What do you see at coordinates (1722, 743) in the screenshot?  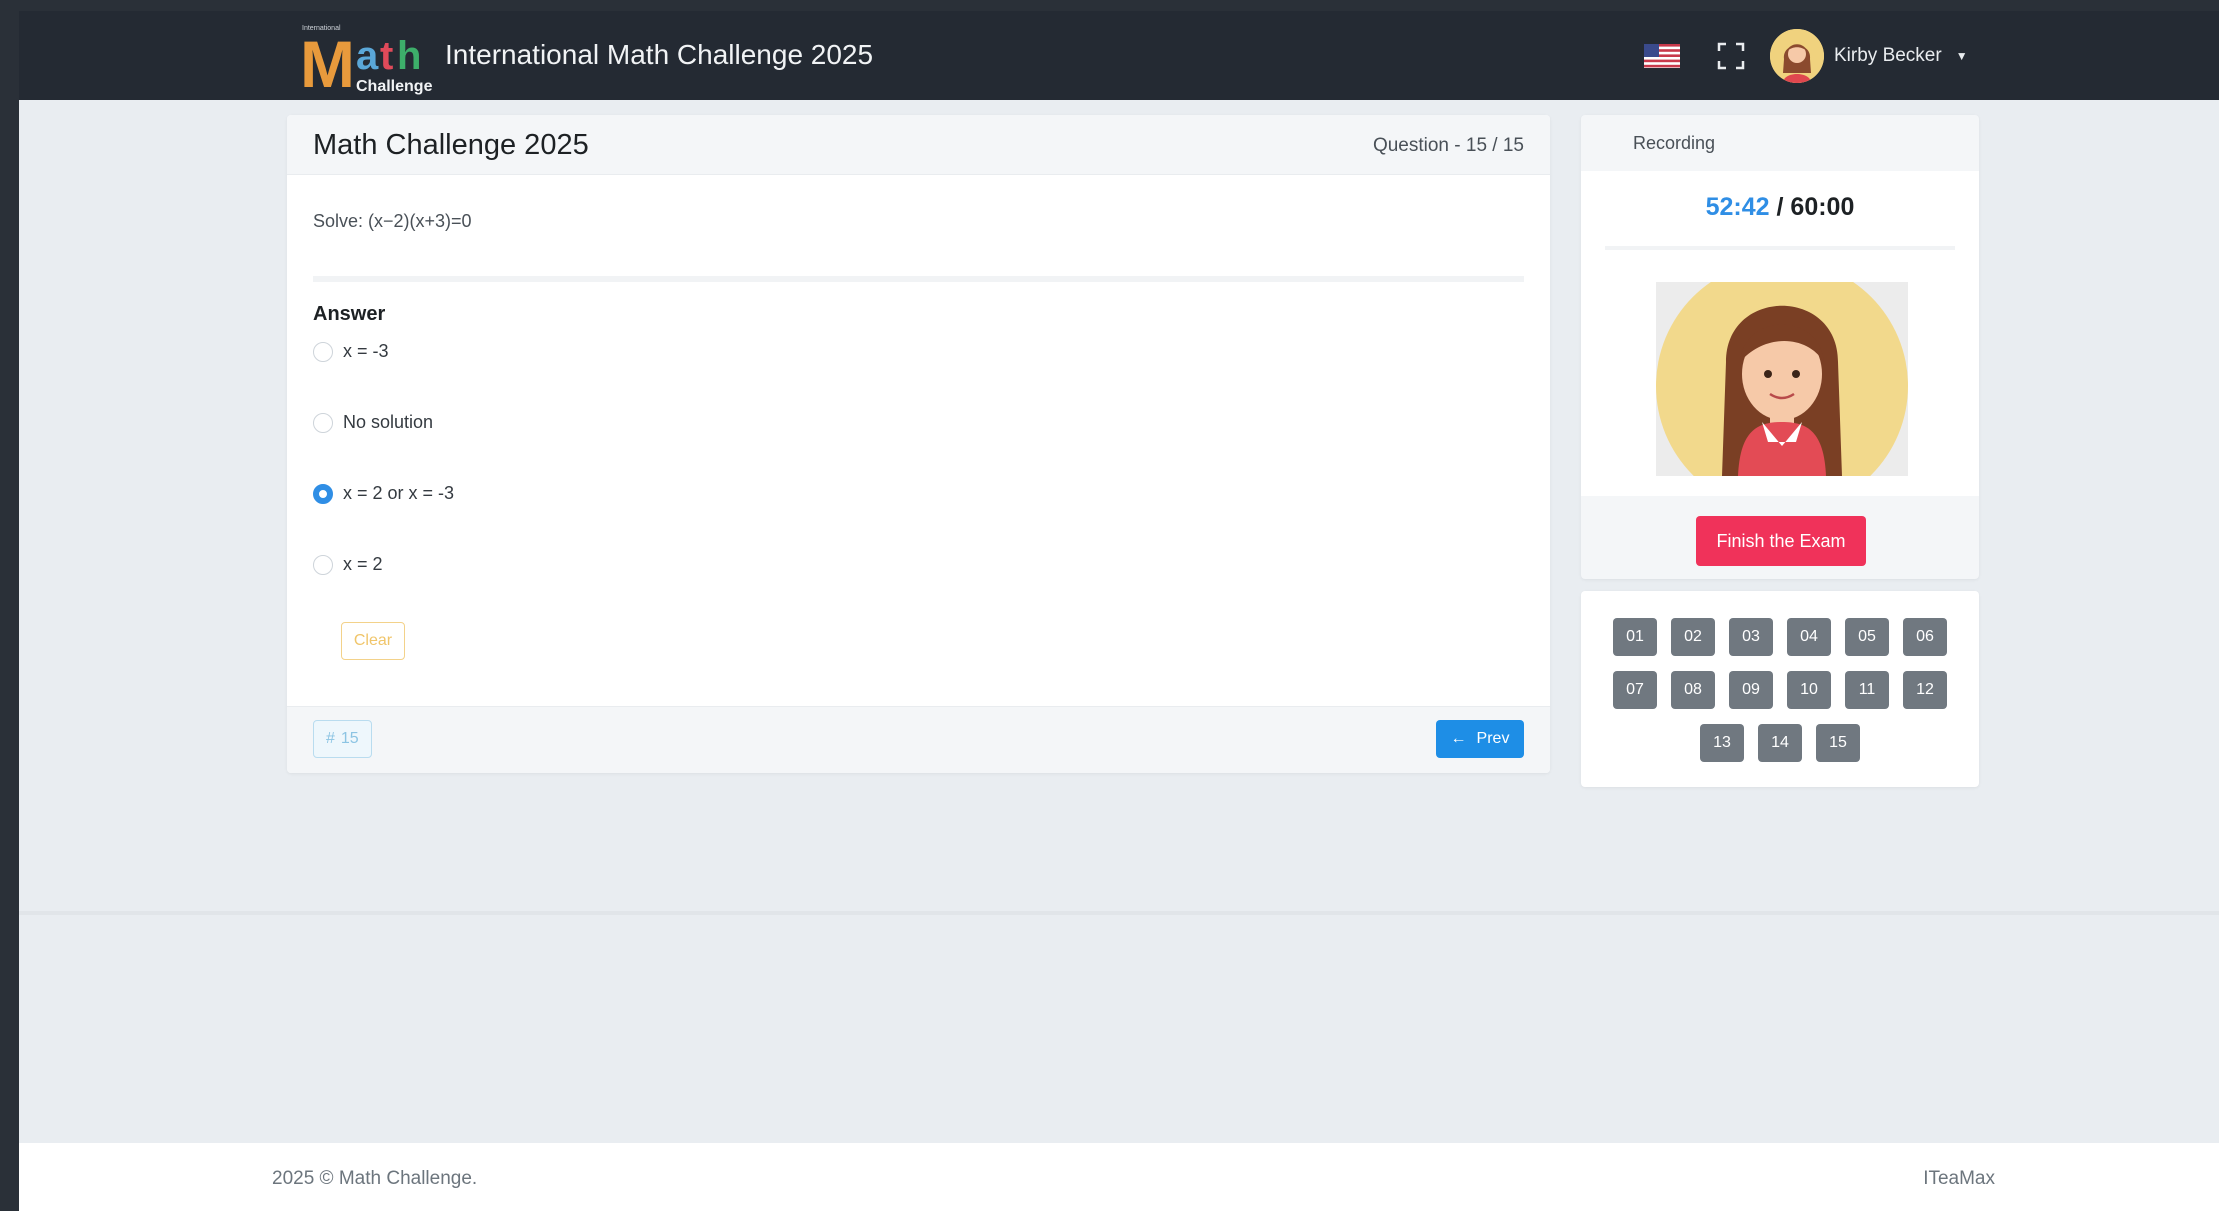 I see `question-nav-button: 13` at bounding box center [1722, 743].